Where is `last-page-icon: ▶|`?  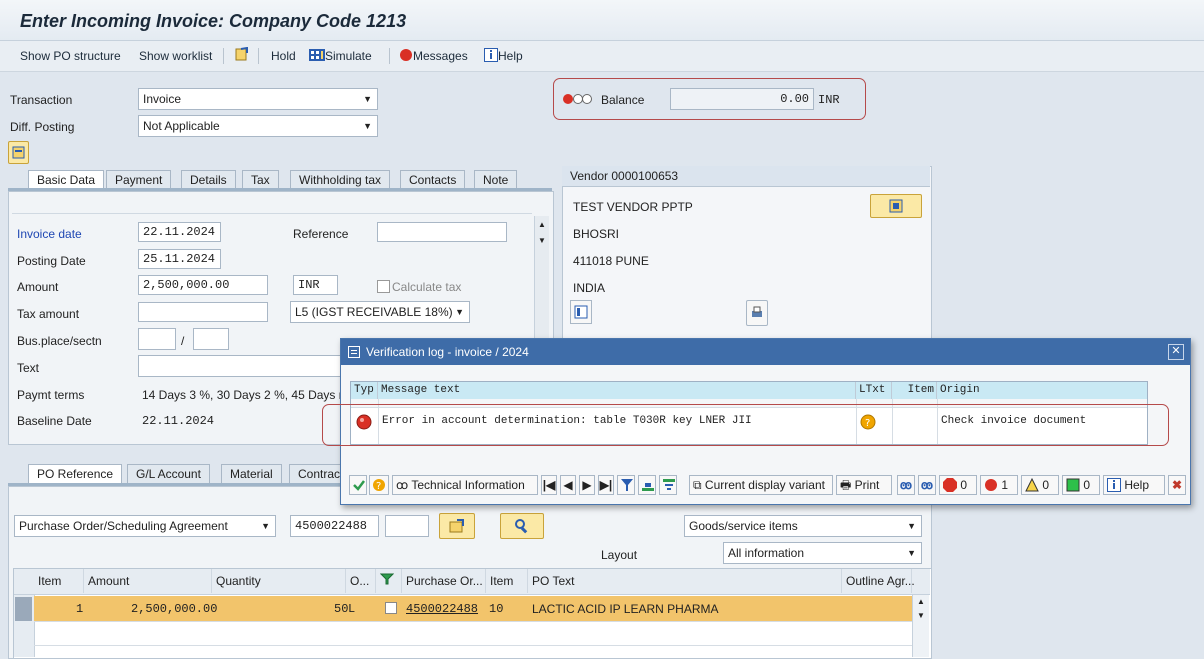 last-page-icon: ▶| is located at coordinates (606, 485).